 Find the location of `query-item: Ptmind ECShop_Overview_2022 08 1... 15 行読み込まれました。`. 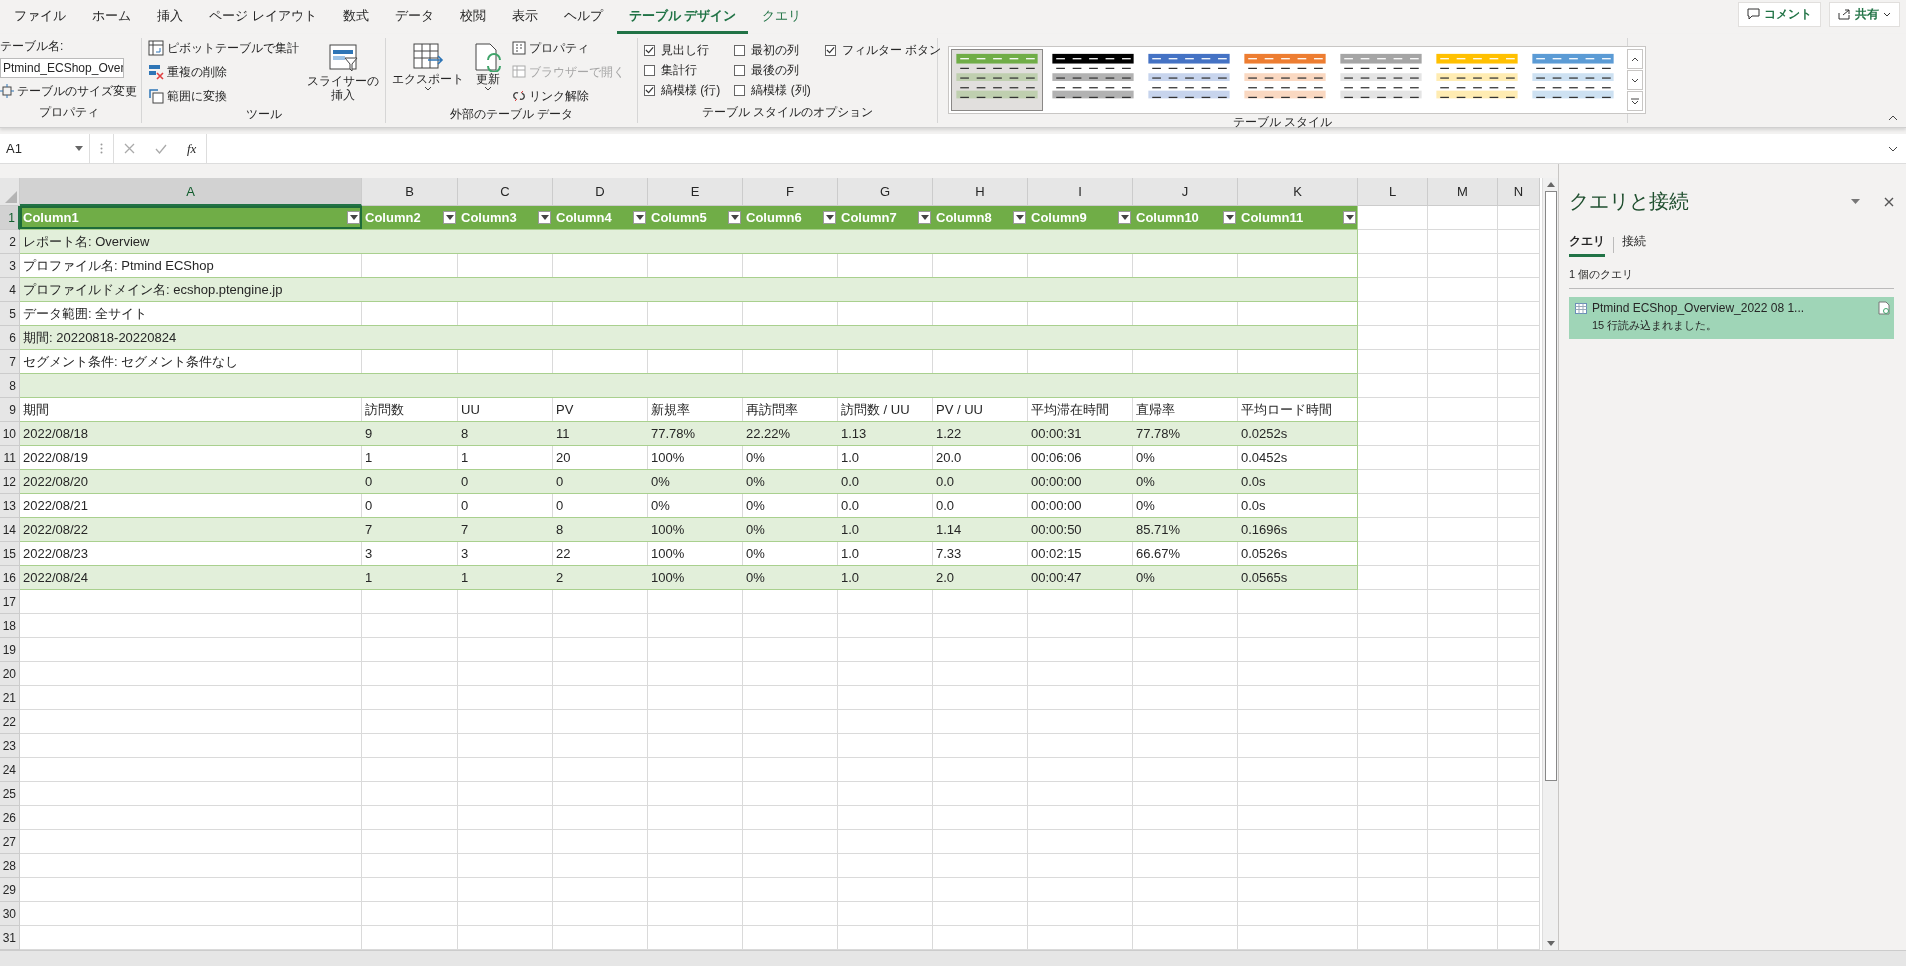

query-item: Ptmind ECShop_Overview_2022 08 1... 15 行読み込まれました。 is located at coordinates (1731, 318).